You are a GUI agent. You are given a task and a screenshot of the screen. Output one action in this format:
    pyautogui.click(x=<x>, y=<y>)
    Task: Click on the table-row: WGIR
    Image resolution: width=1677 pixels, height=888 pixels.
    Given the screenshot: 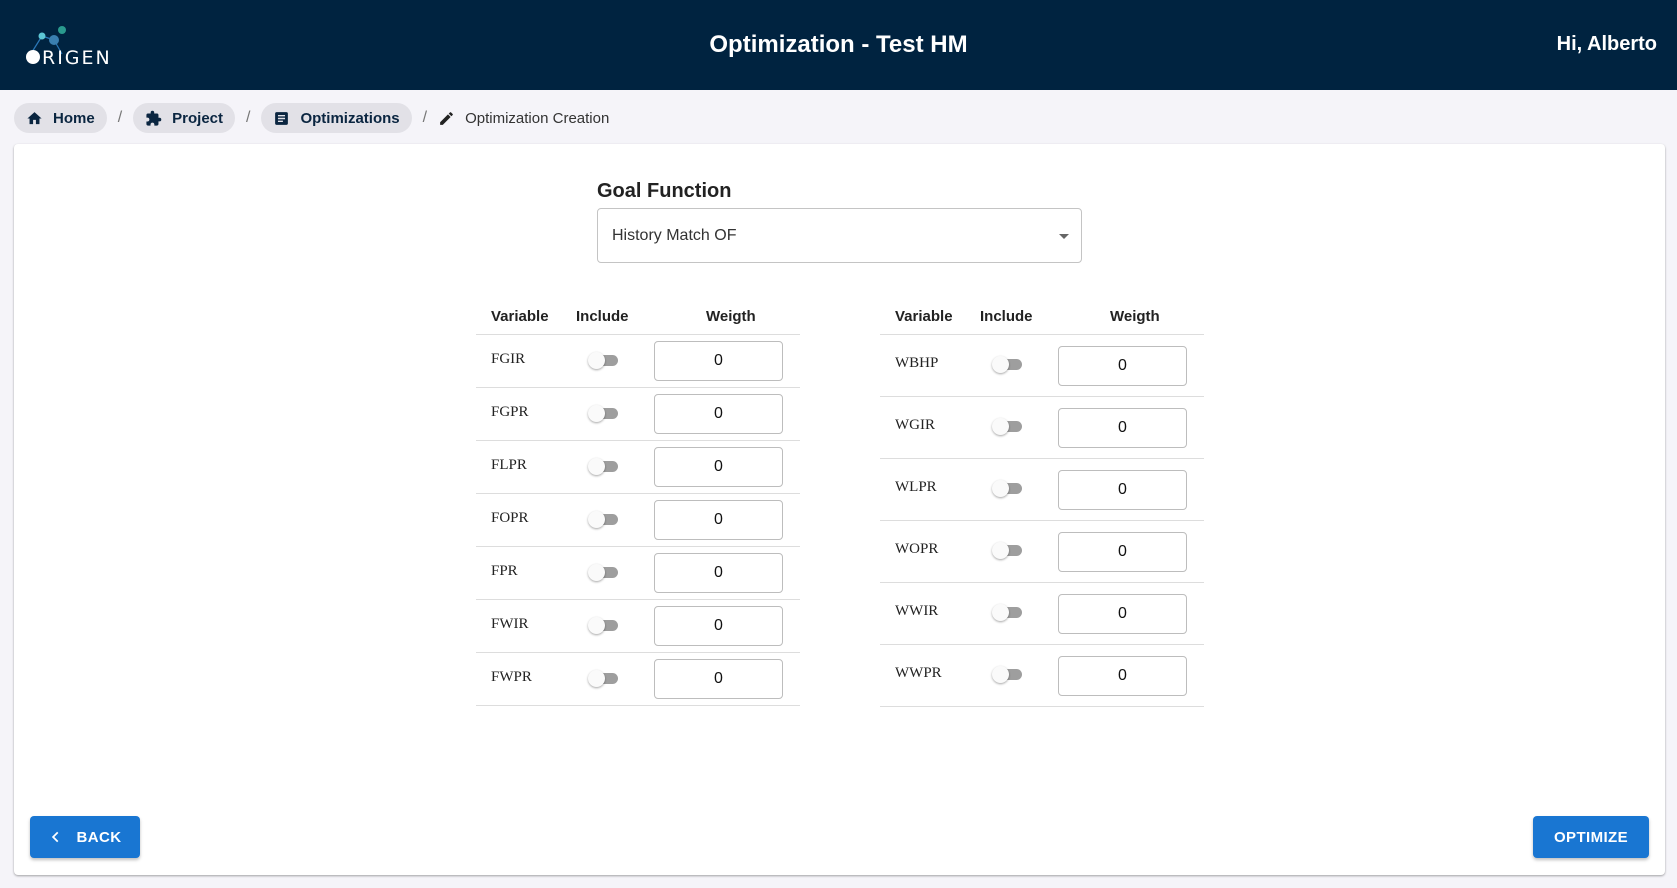 What is the action you would take?
    pyautogui.click(x=1042, y=428)
    